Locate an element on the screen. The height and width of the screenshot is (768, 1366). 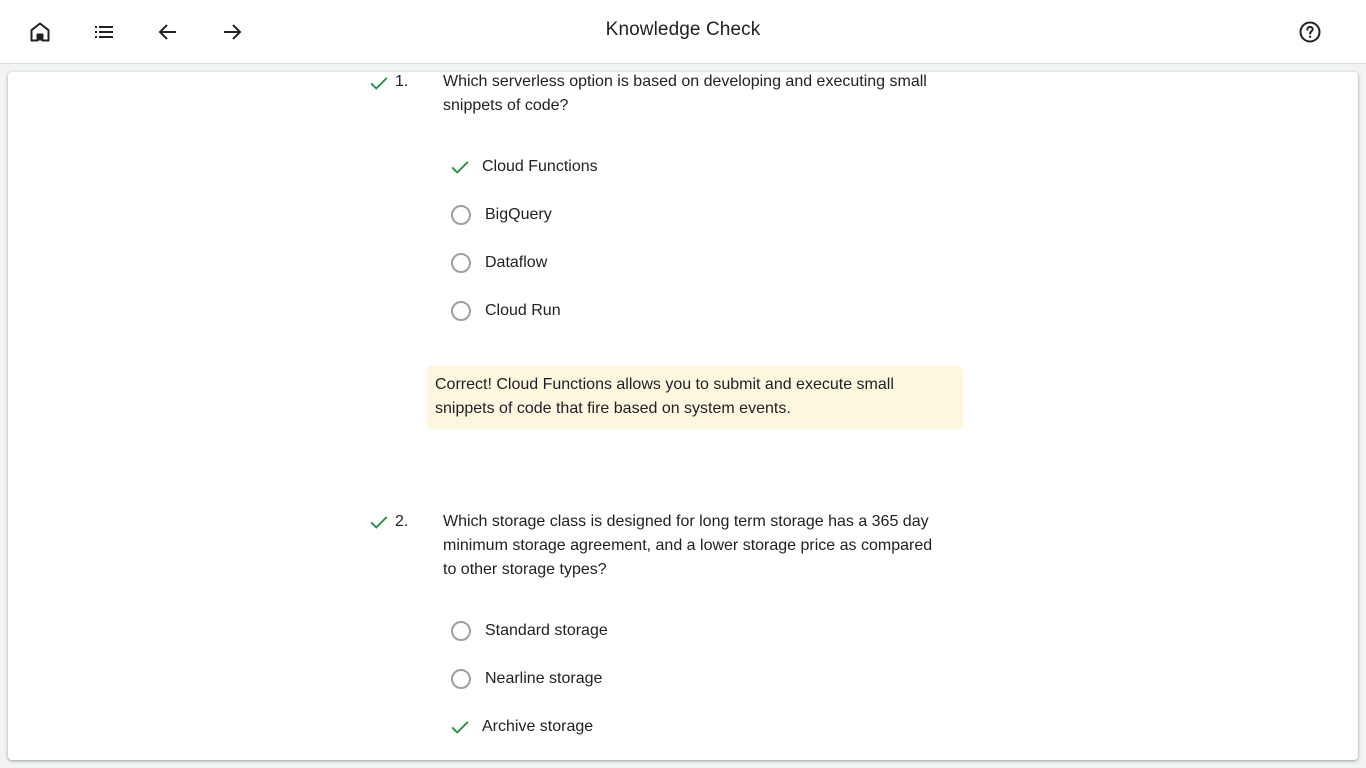
option-nearline-storage: Nearline storage is located at coordinates (526, 679).